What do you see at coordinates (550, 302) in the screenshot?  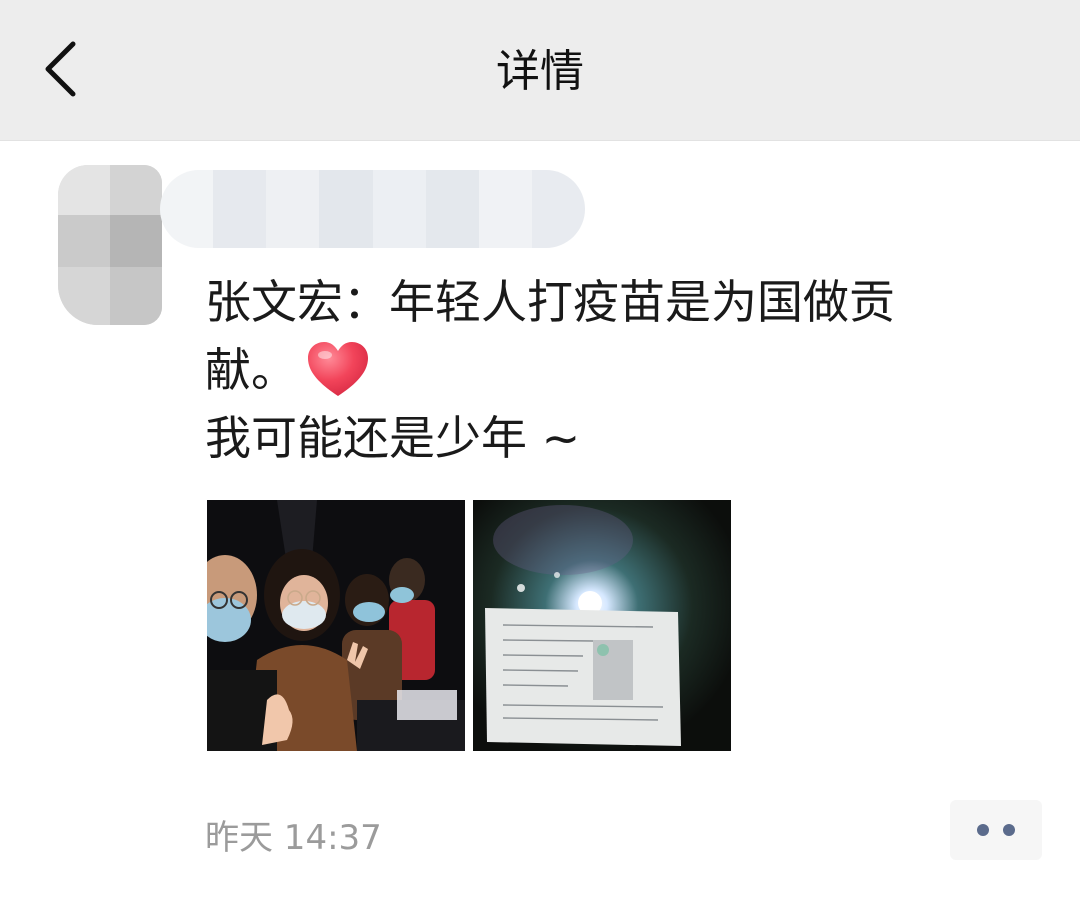 I see `post-text-line: 张文宏：年轻人打疫苗是为国做贡` at bounding box center [550, 302].